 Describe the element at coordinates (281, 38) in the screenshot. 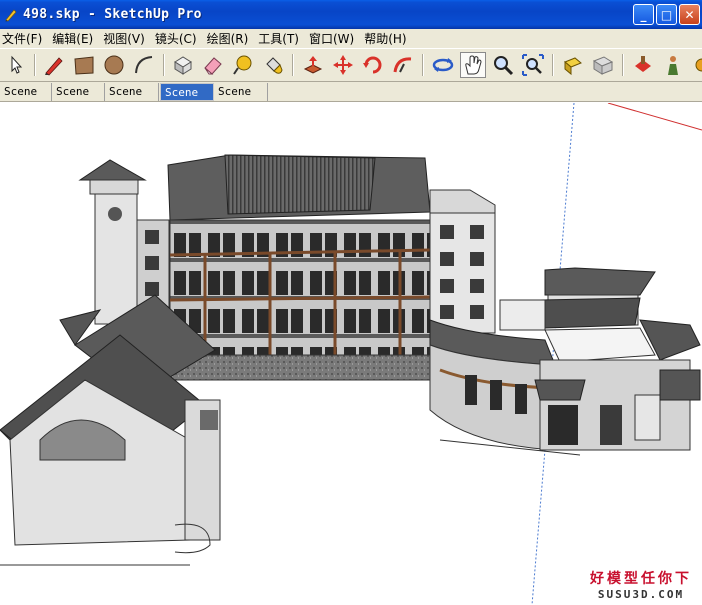

I see `menu-tools: 工具(T)` at that location.